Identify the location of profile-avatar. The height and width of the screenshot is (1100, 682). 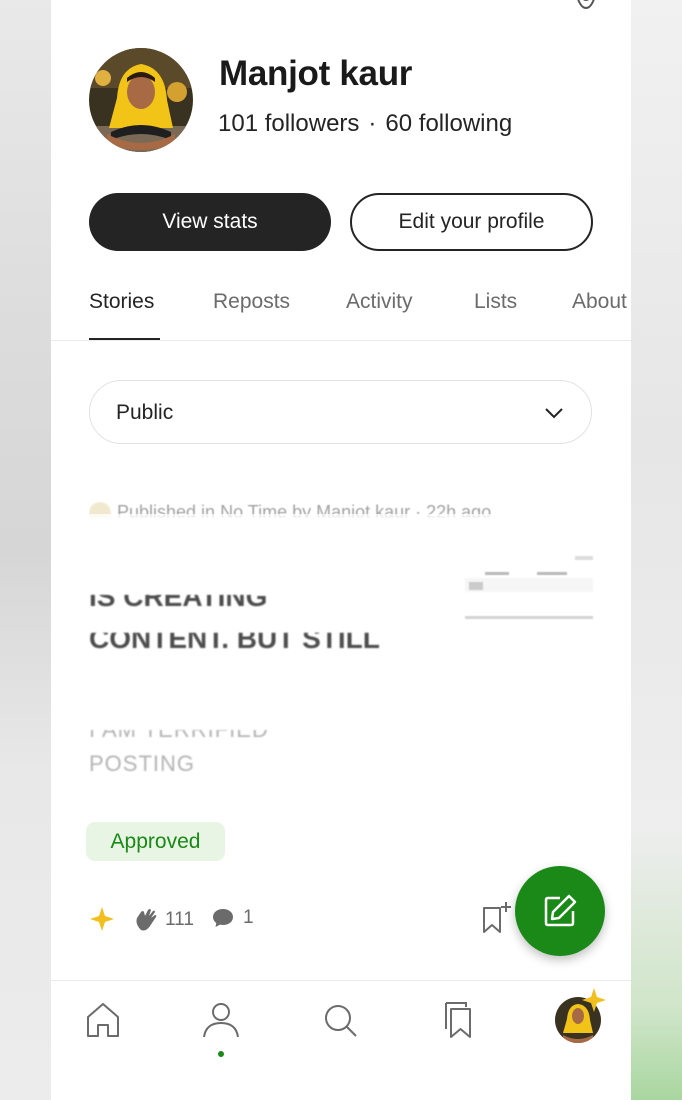
(141, 100).